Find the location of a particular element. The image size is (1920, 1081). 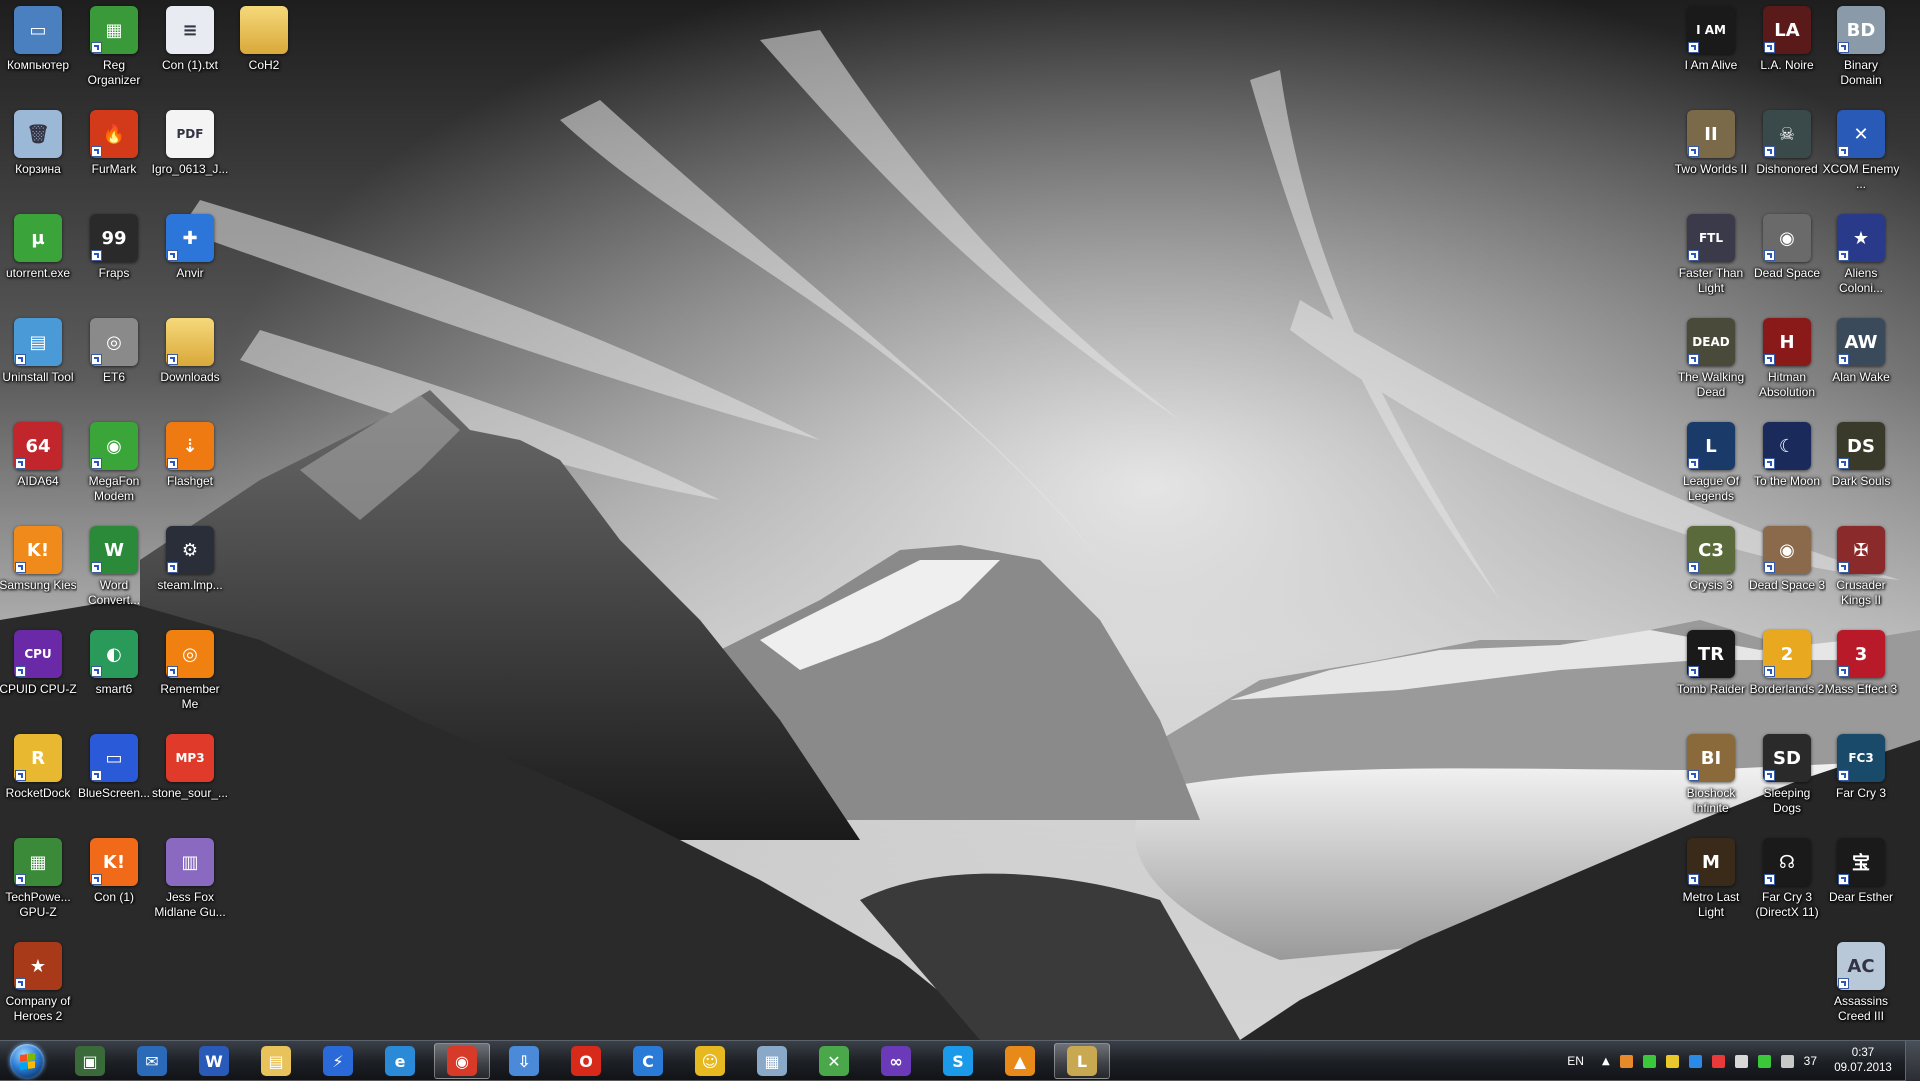

desktop-icon: 64 AIDA64 is located at coordinates (38, 467).